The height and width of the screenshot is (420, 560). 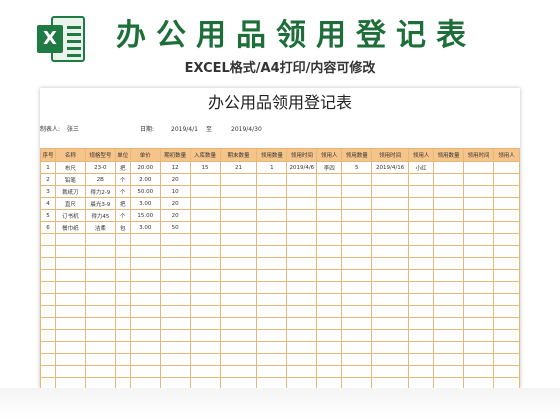 What do you see at coordinates (70, 215) in the screenshot?
I see `table-cell: 订书机` at bounding box center [70, 215].